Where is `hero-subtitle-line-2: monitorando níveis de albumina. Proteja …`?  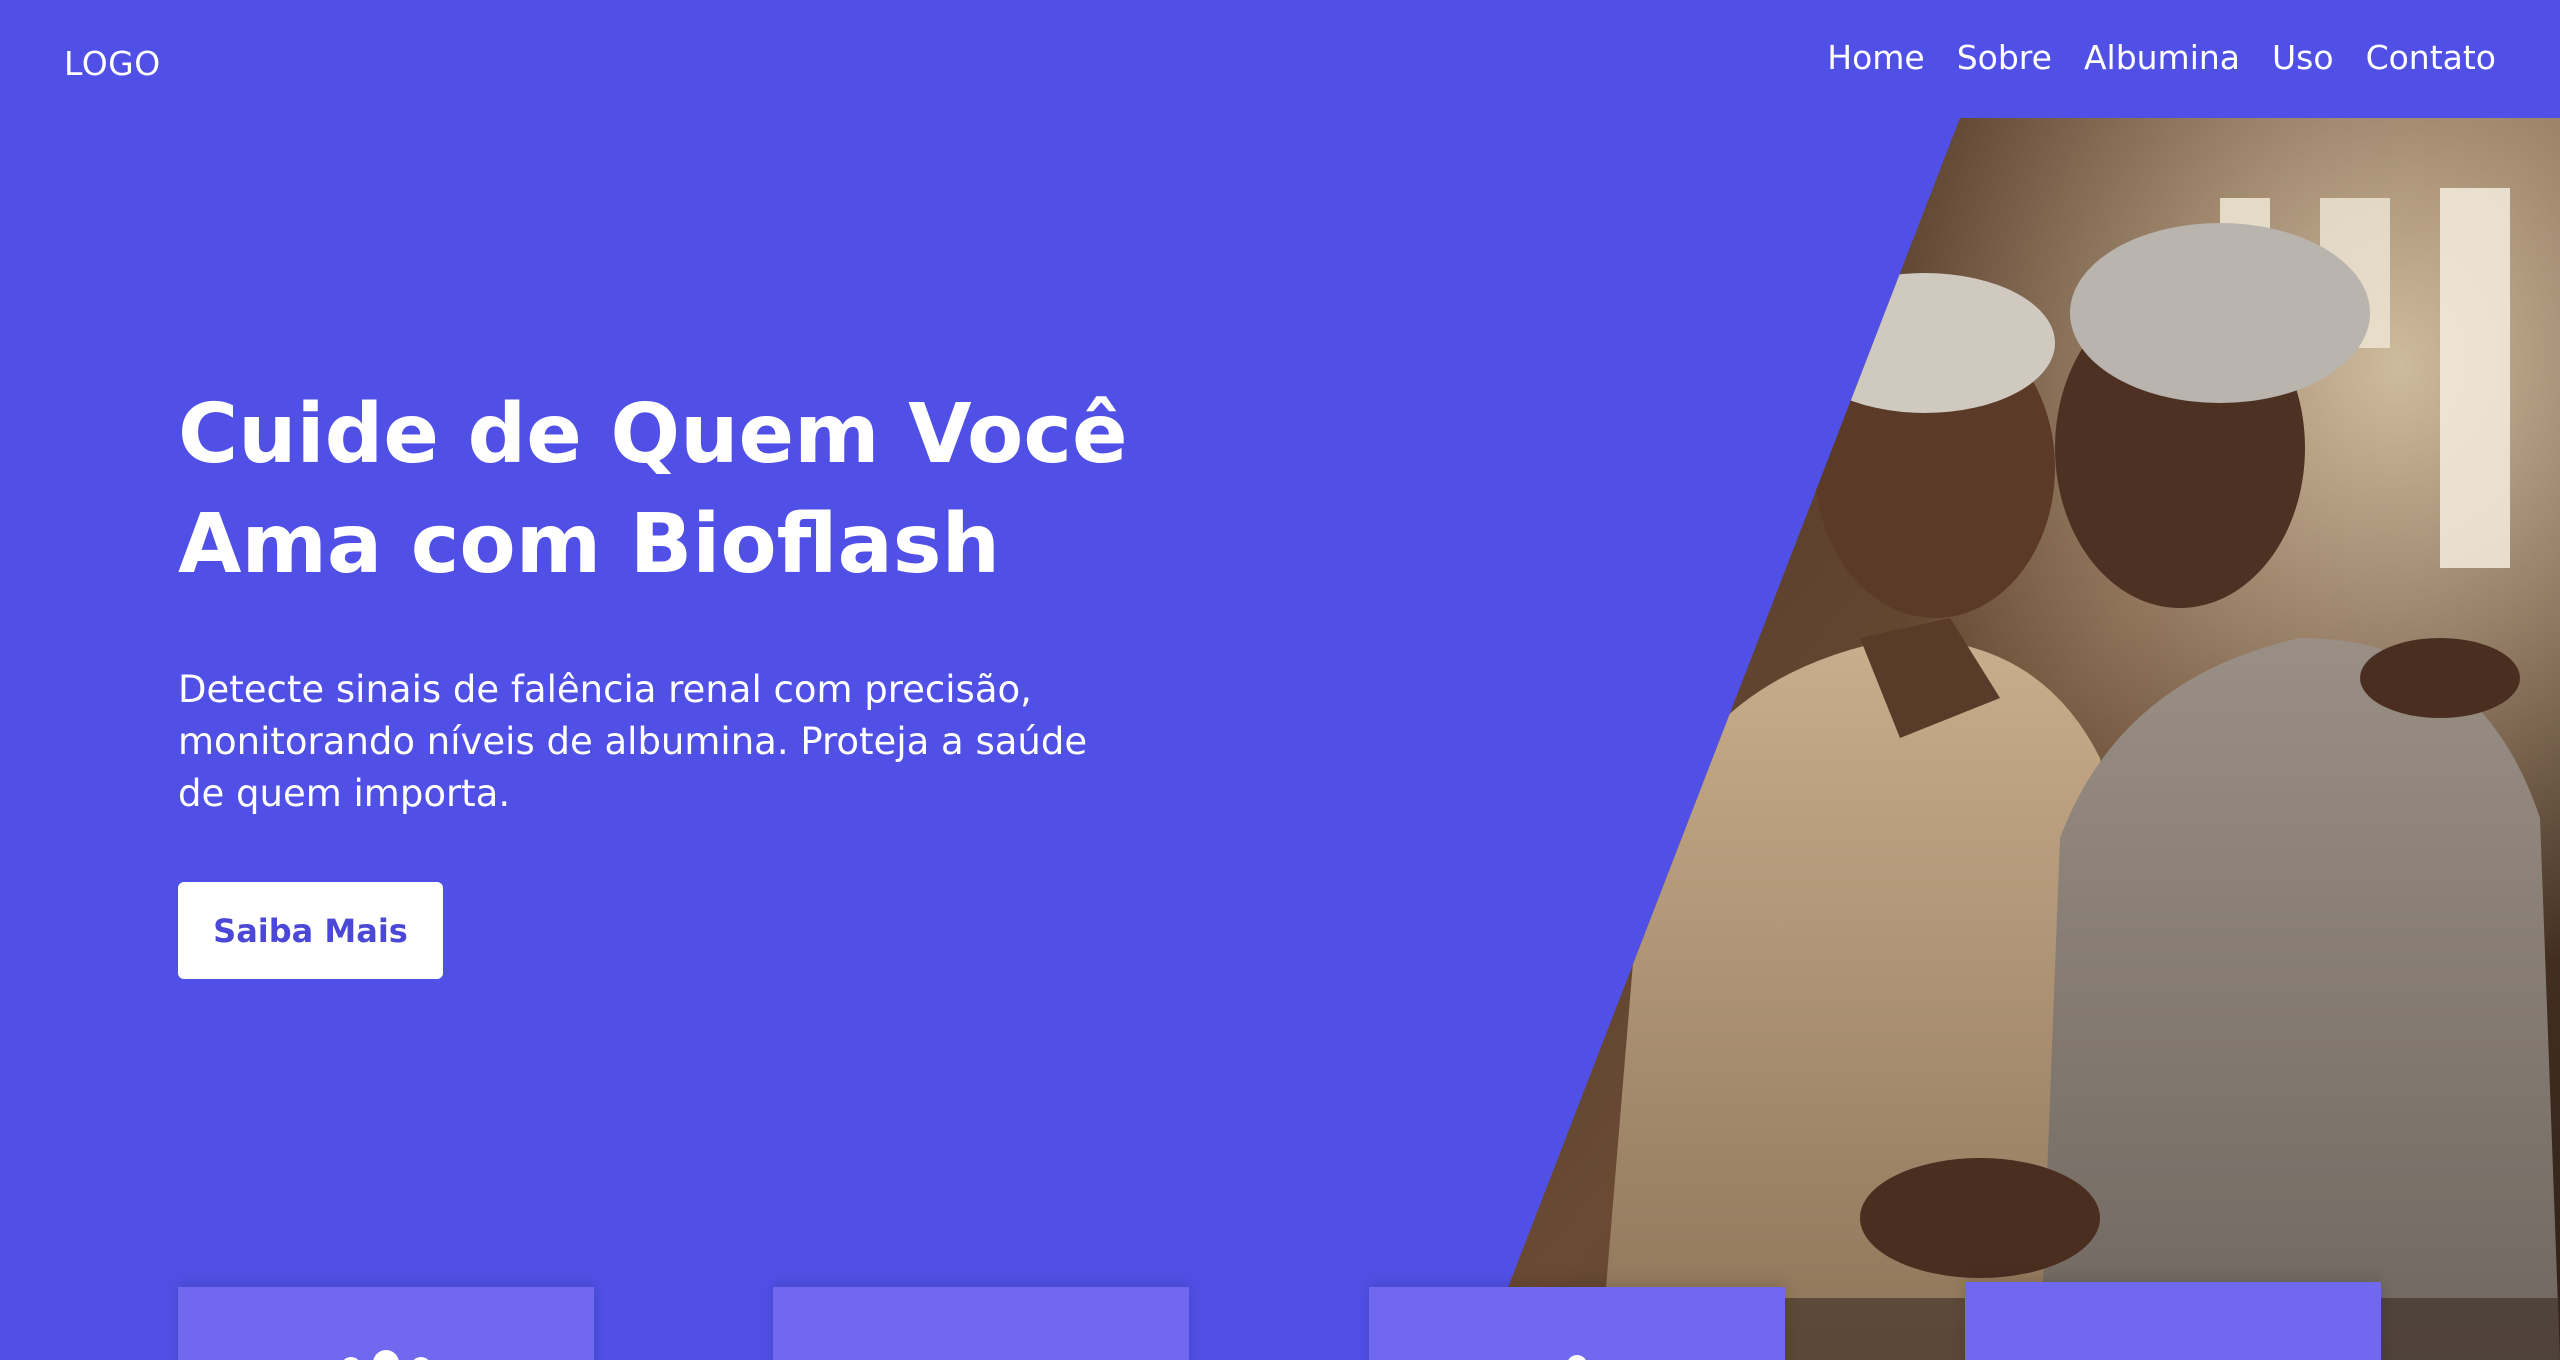 hero-subtitle-line-2: monitorando níveis de albumina. Proteja … is located at coordinates (633, 741).